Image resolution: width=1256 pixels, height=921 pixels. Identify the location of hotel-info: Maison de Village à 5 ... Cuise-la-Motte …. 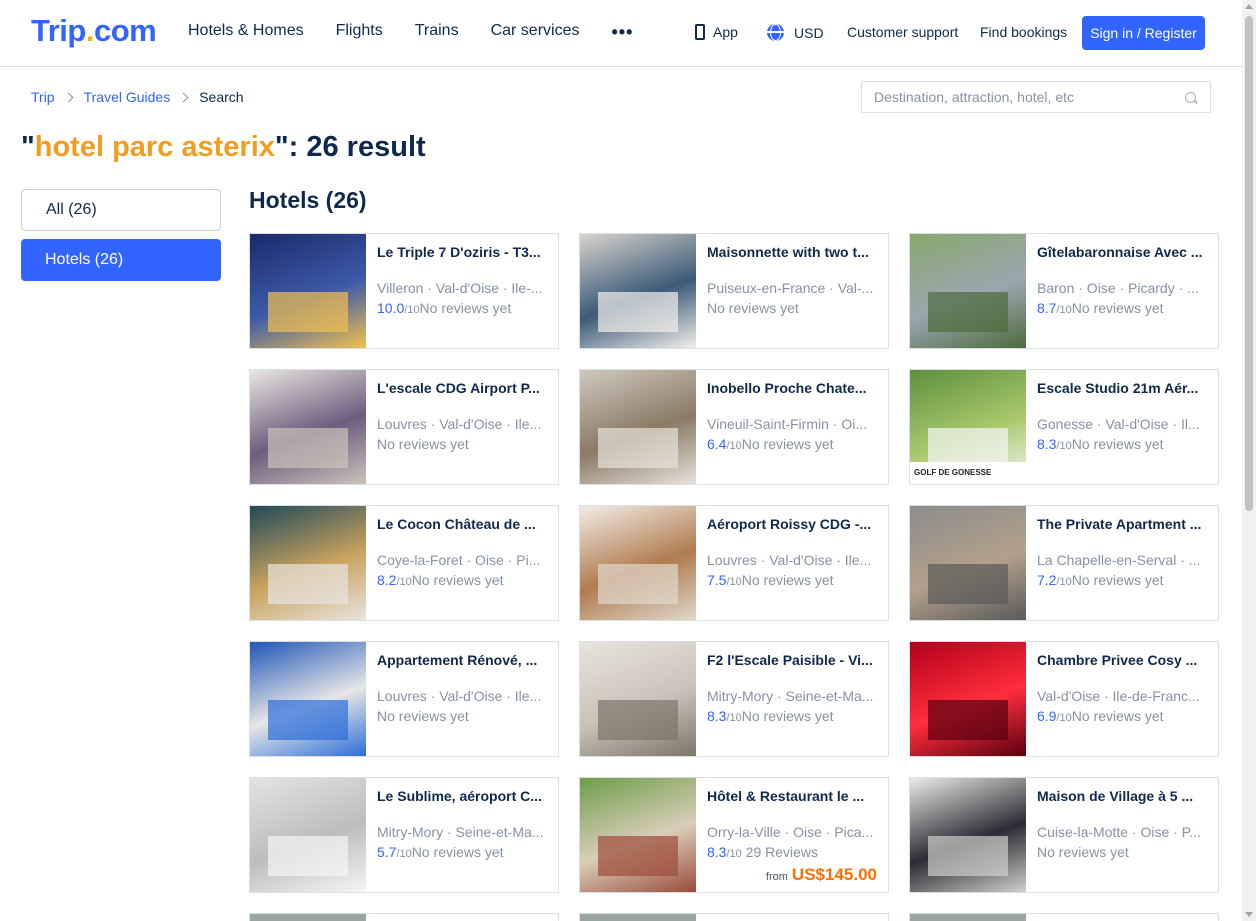
(1124, 824).